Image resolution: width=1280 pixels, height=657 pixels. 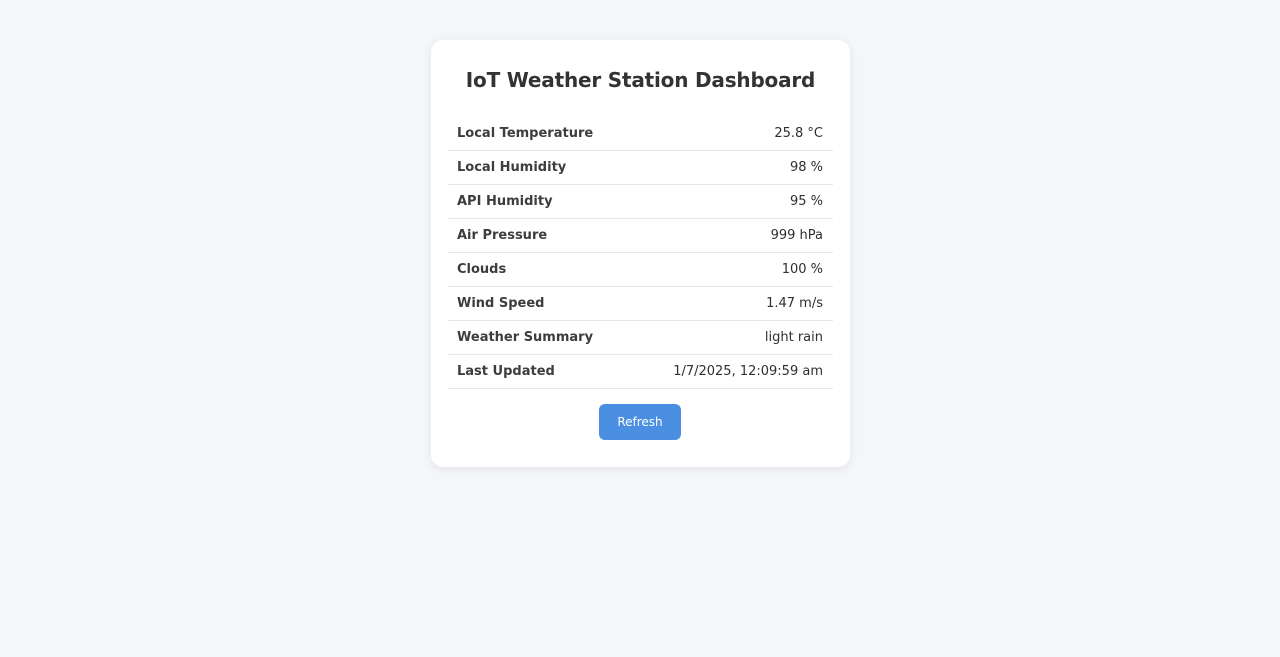 What do you see at coordinates (806, 201) in the screenshot?
I see `row-value: 95 %` at bounding box center [806, 201].